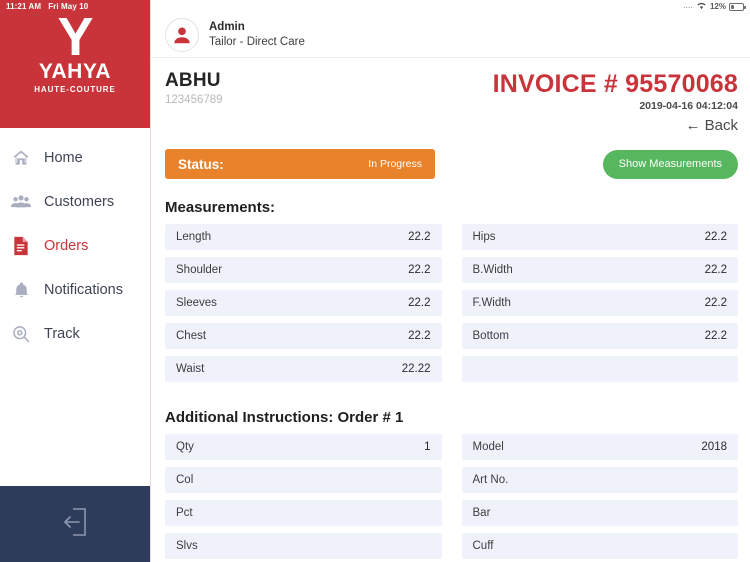 The height and width of the screenshot is (562, 750). I want to click on row-key: Art No., so click(490, 480).